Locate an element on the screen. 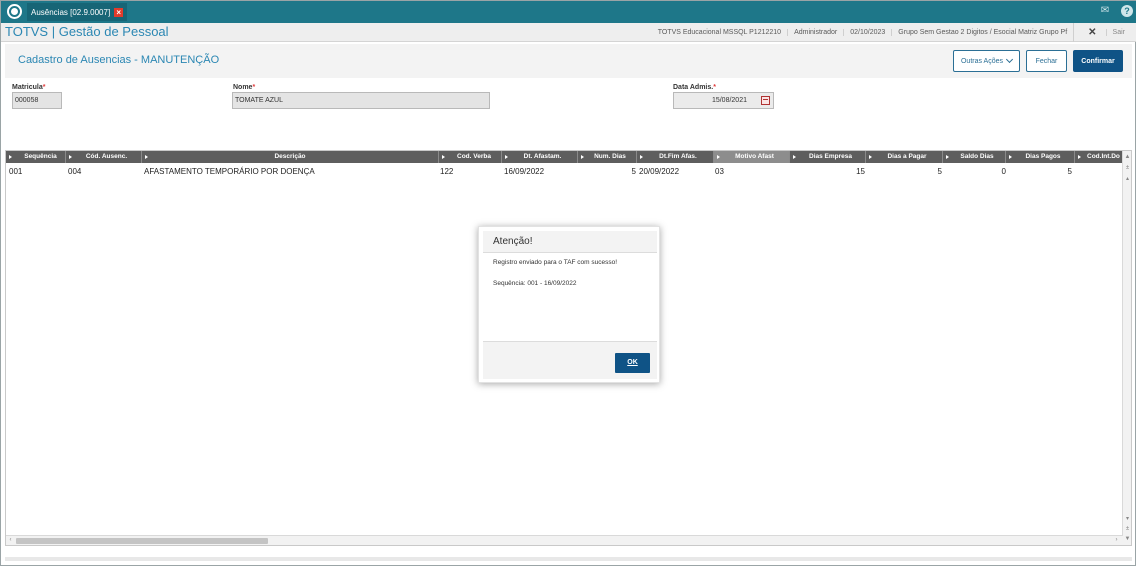 This screenshot has height=566, width=1136. nome-label-text: Nome is located at coordinates (243, 87).